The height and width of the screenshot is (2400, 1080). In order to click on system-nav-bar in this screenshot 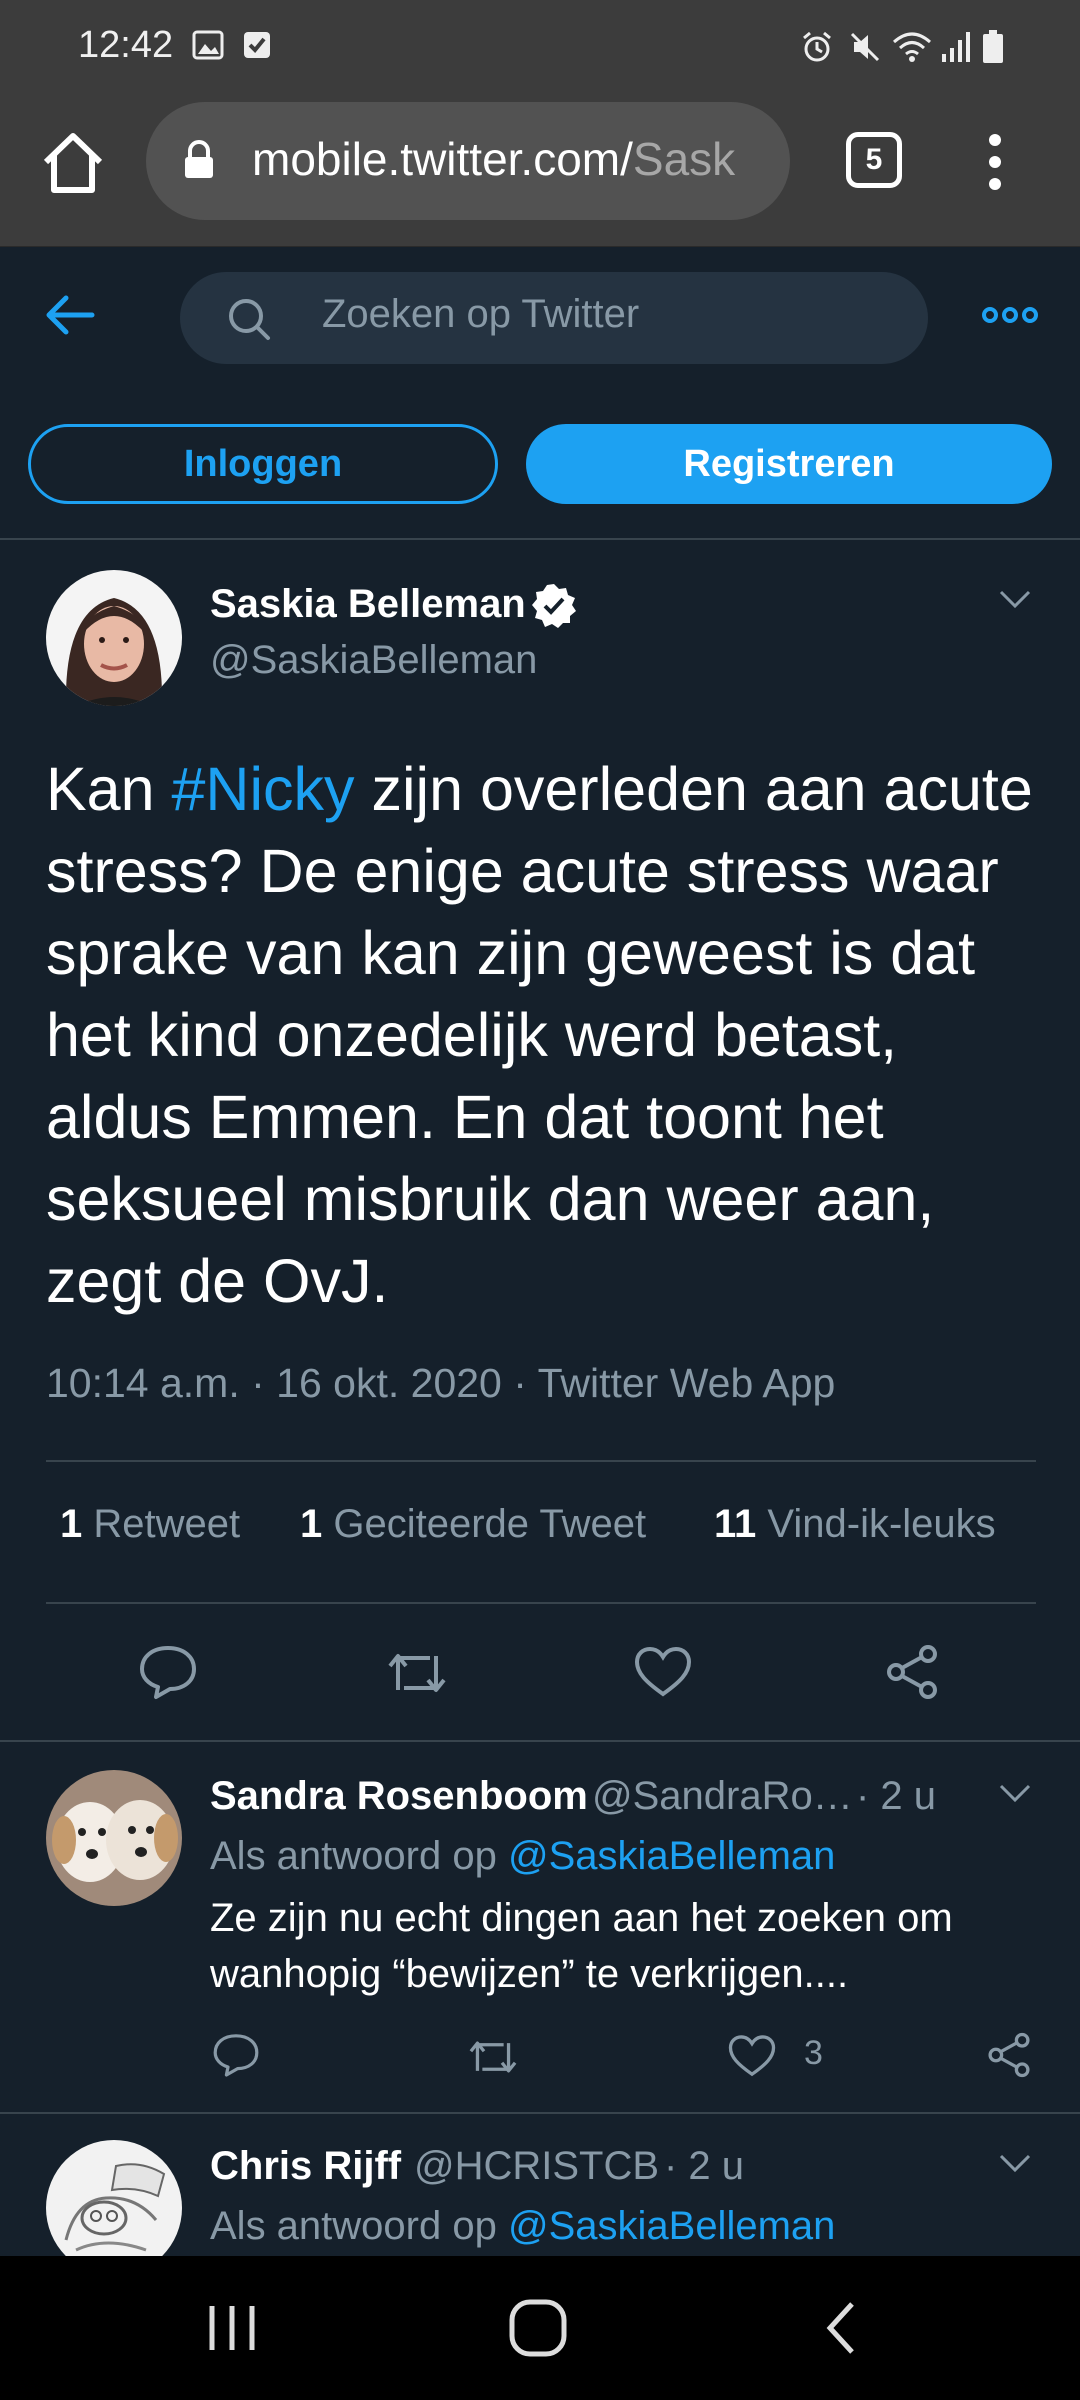, I will do `click(540, 2328)`.